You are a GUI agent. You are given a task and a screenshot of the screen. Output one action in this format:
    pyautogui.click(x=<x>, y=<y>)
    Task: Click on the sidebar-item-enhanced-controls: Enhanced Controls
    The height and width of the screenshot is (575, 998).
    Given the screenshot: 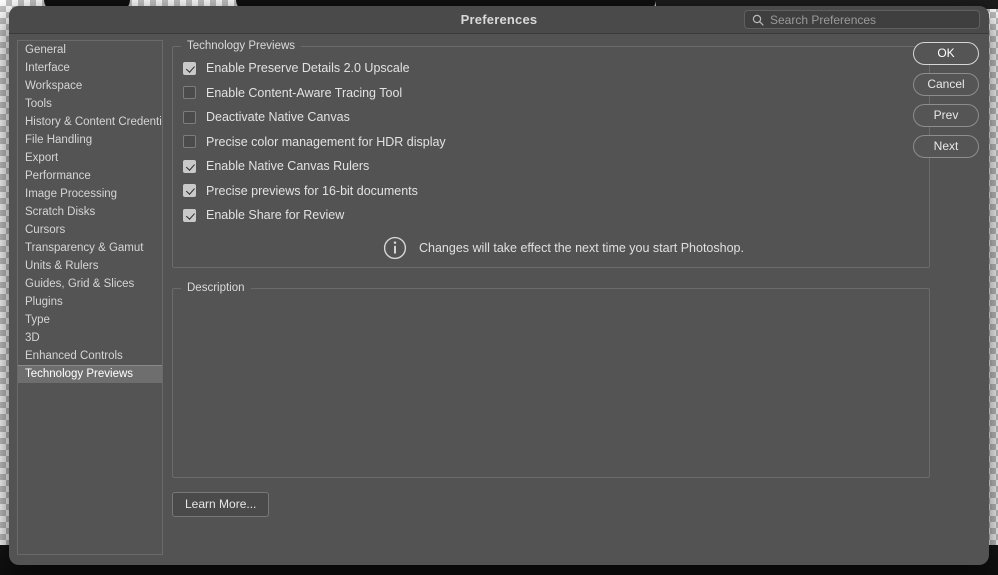 What is the action you would take?
    pyautogui.click(x=90, y=356)
    